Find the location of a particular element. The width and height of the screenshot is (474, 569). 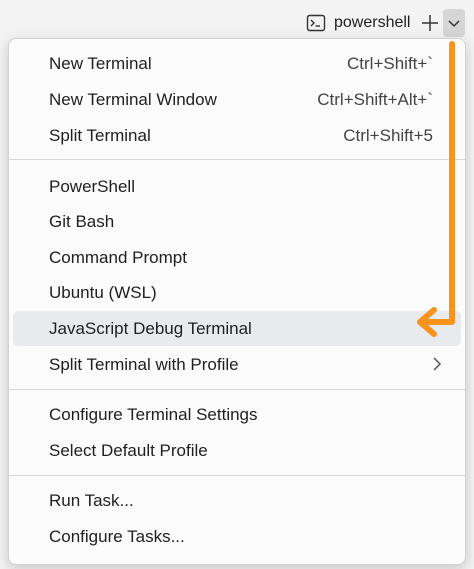

menu-item-new-terminal-window: New Terminal Window Ctrl+Shift+Alt+` is located at coordinates (237, 99).